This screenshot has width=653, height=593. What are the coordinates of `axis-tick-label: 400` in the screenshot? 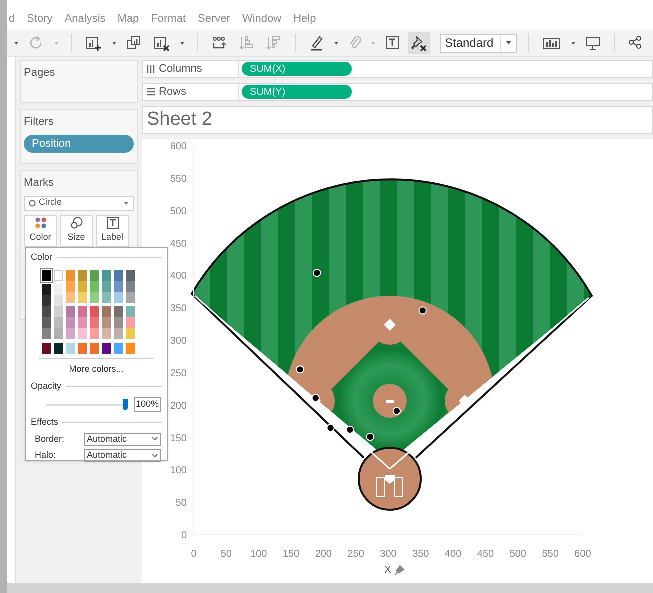 It's located at (178, 276).